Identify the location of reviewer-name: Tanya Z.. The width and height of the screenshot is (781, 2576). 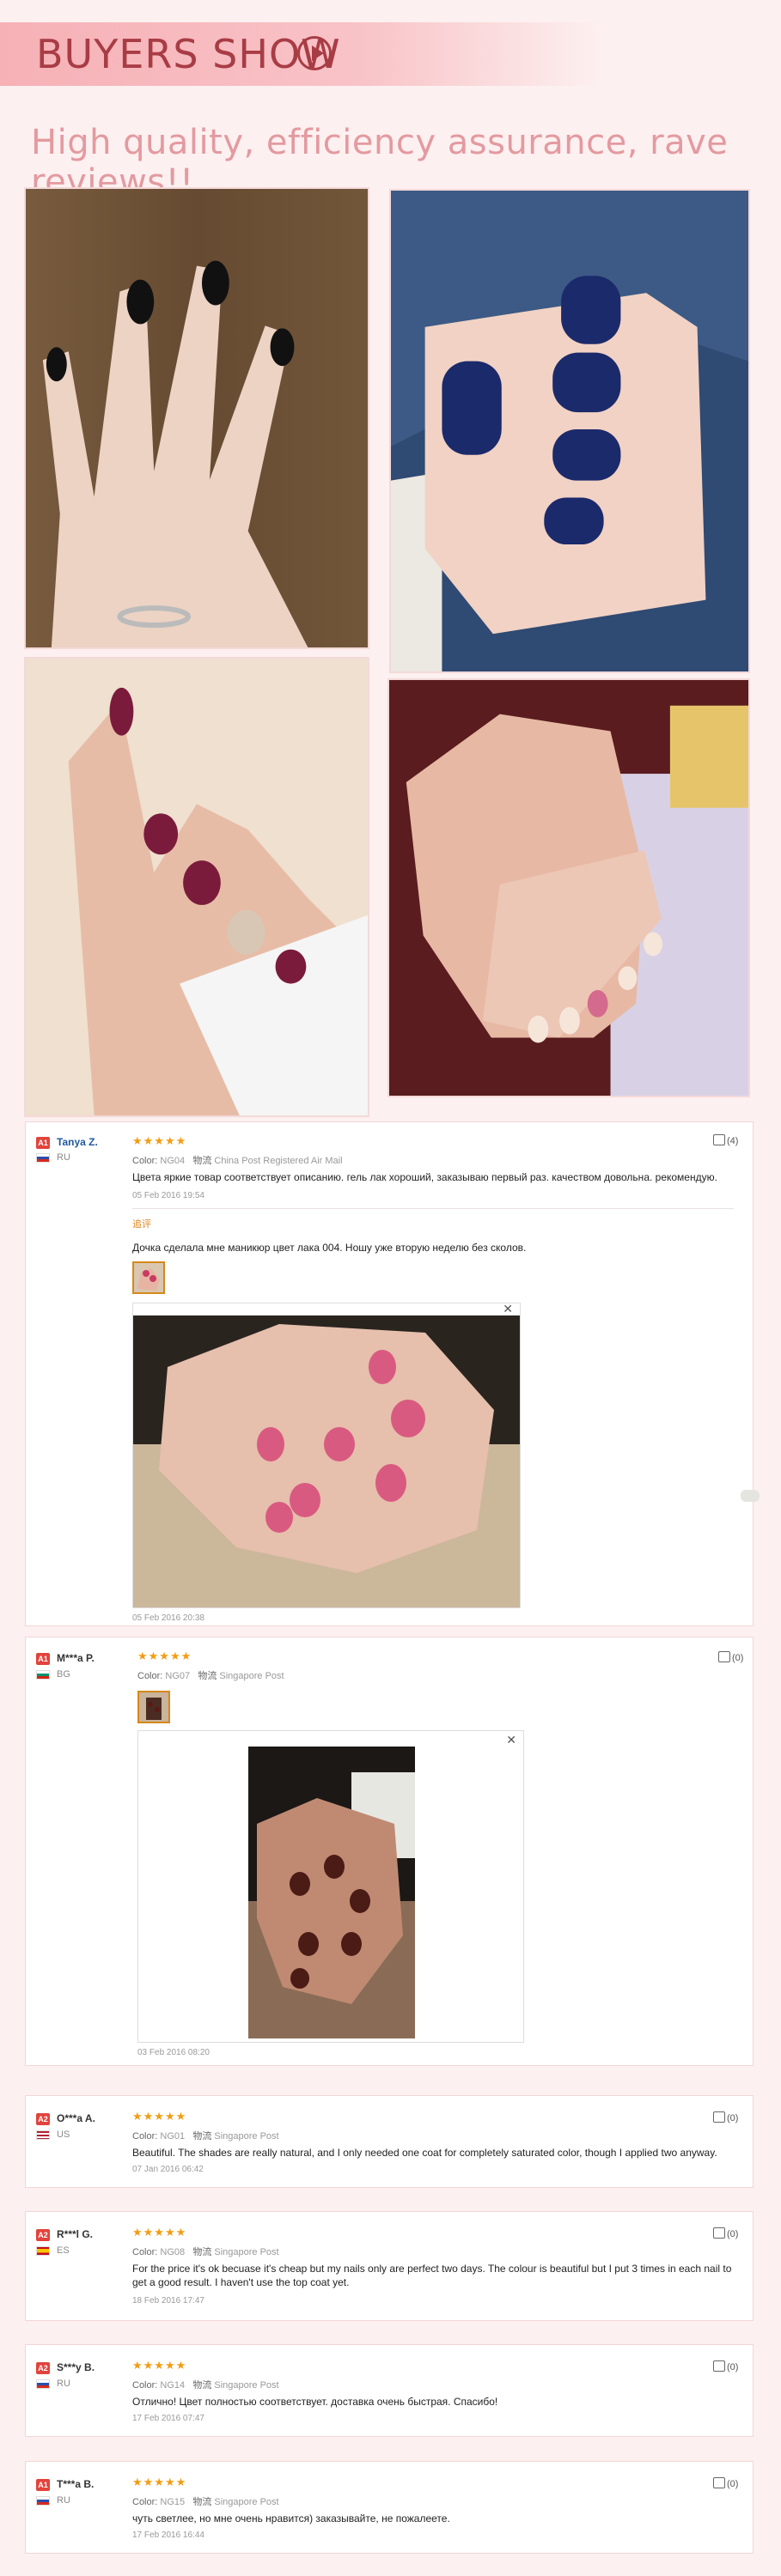
(78, 1142).